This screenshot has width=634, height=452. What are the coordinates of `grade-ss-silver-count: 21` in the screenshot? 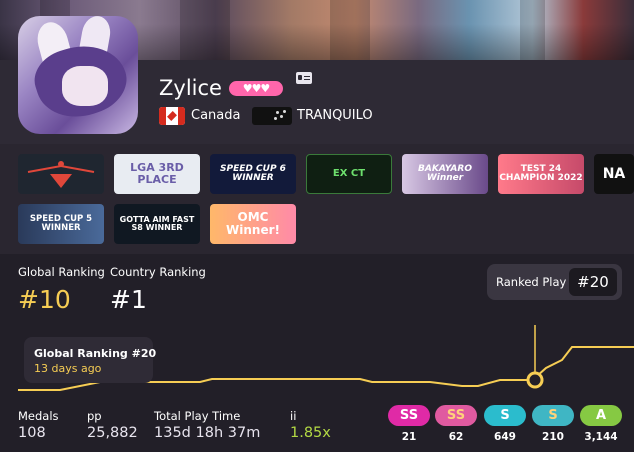 It's located at (409, 437).